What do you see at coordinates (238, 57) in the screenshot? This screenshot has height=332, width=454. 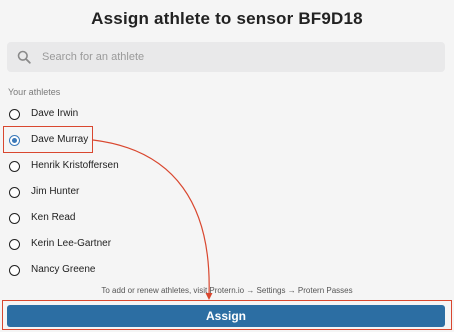 I see `search-input` at bounding box center [238, 57].